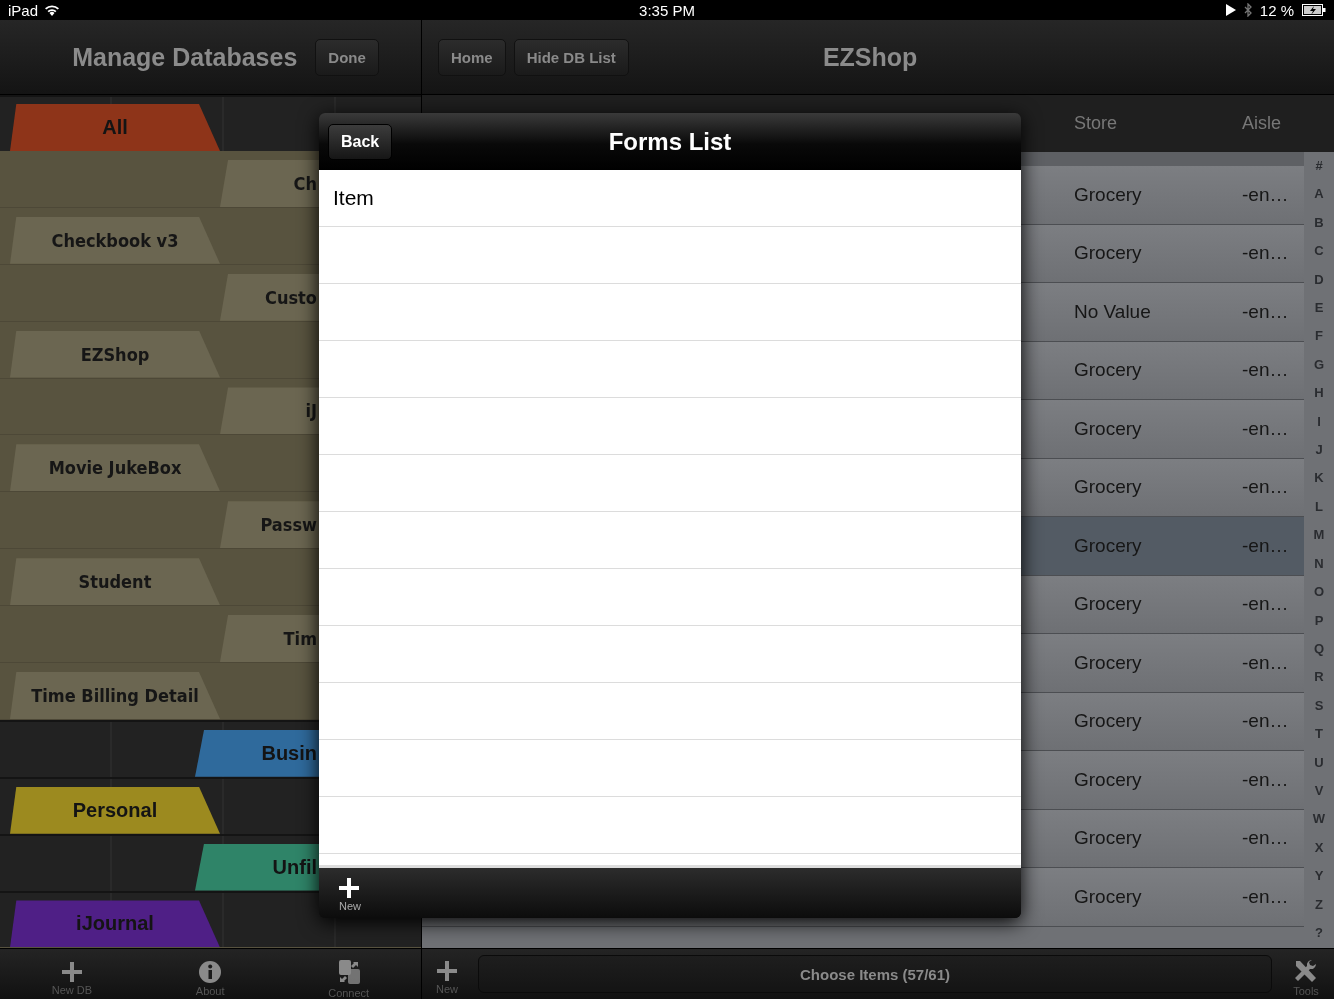 Image resolution: width=1334 pixels, height=999 pixels. Describe the element at coordinates (870, 57) in the screenshot. I see `screen-title: EZShop` at that location.